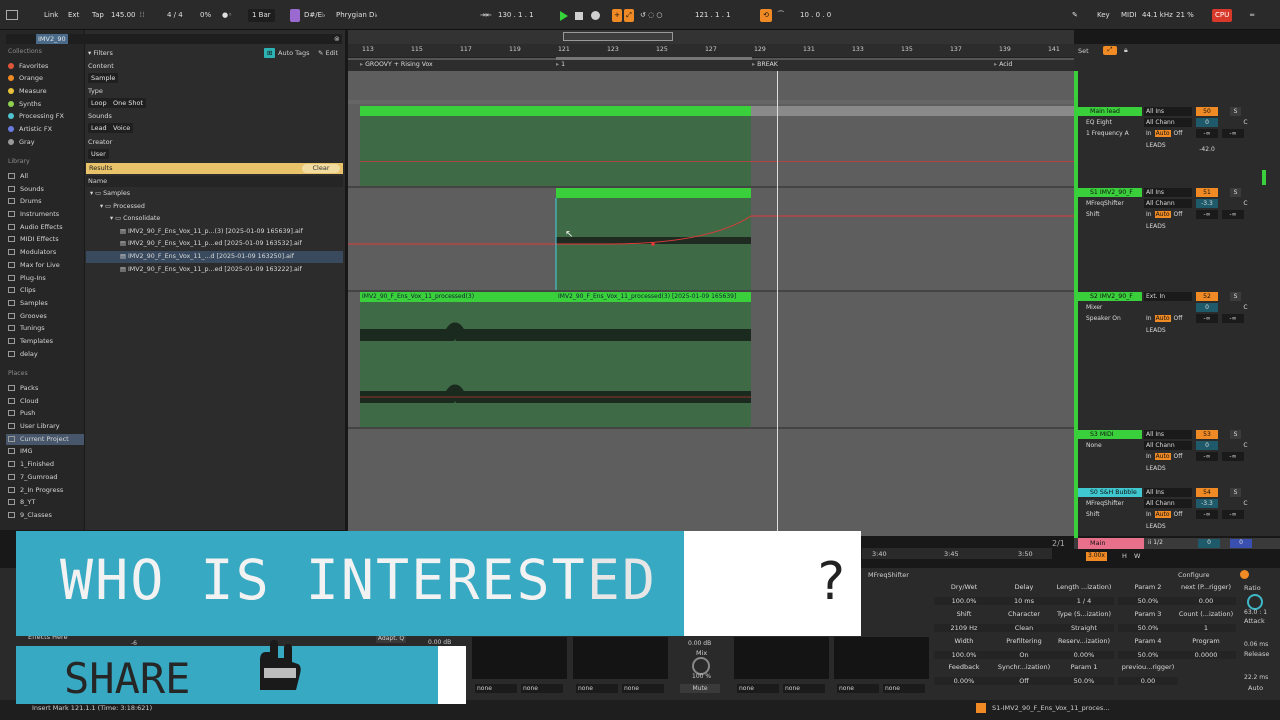  Describe the element at coordinates (804, 688) in the screenshot. I see `none-dropdown-6: none` at that location.